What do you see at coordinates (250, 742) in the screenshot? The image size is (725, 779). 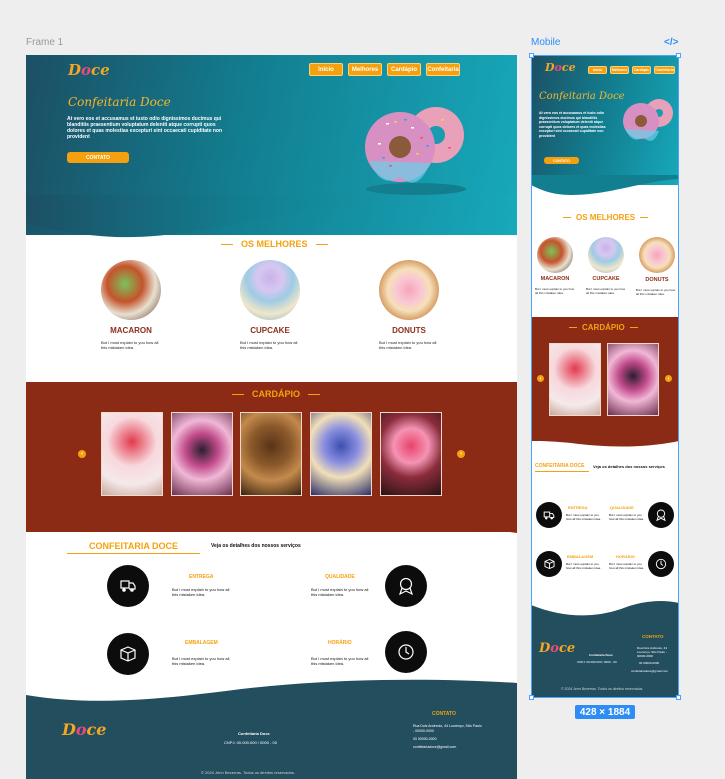 I see `footer-cnpj: CNPJ: 00.000.000 / 0000 - 00` at bounding box center [250, 742].